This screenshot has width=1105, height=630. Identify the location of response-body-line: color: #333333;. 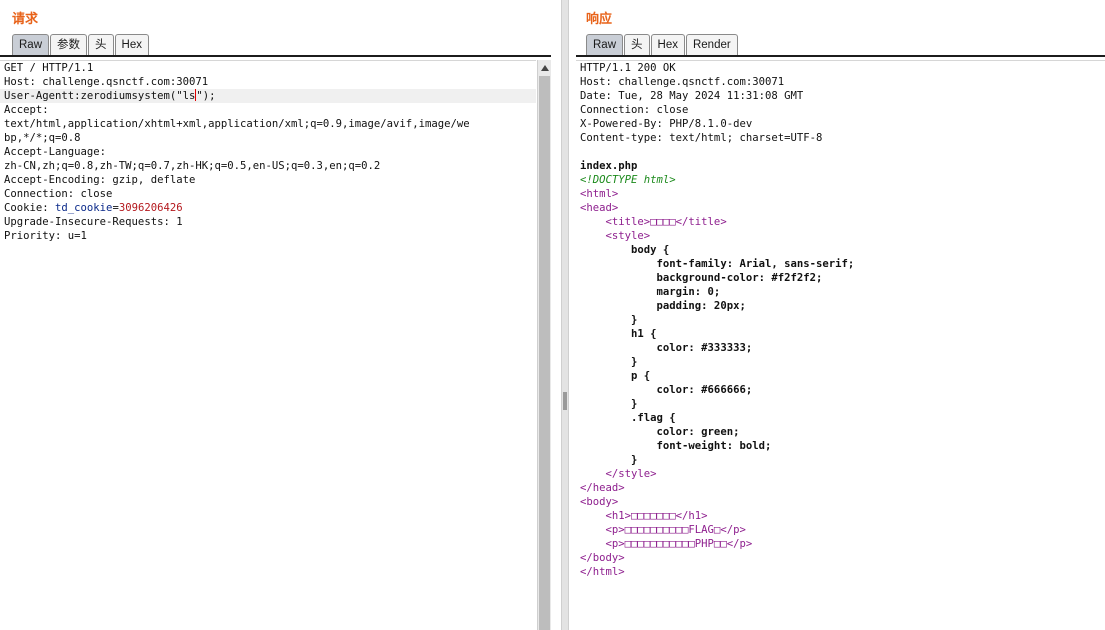
(666, 348).